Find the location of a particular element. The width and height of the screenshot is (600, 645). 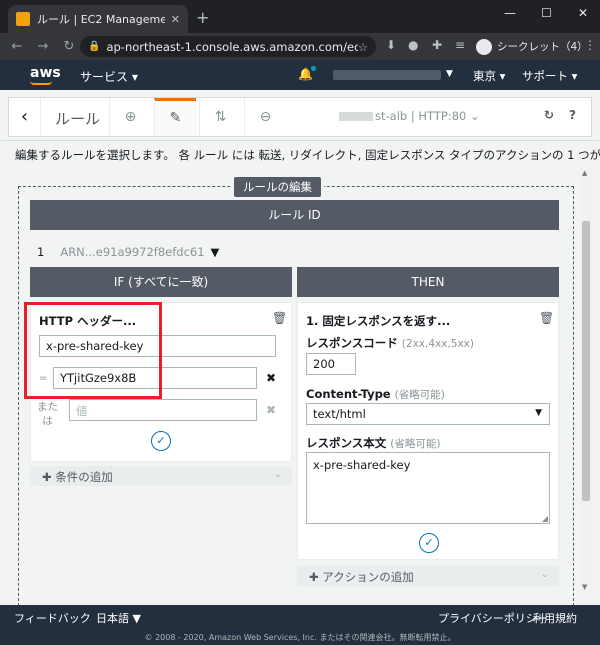

delete-action-icon: 🗑 is located at coordinates (546, 318).